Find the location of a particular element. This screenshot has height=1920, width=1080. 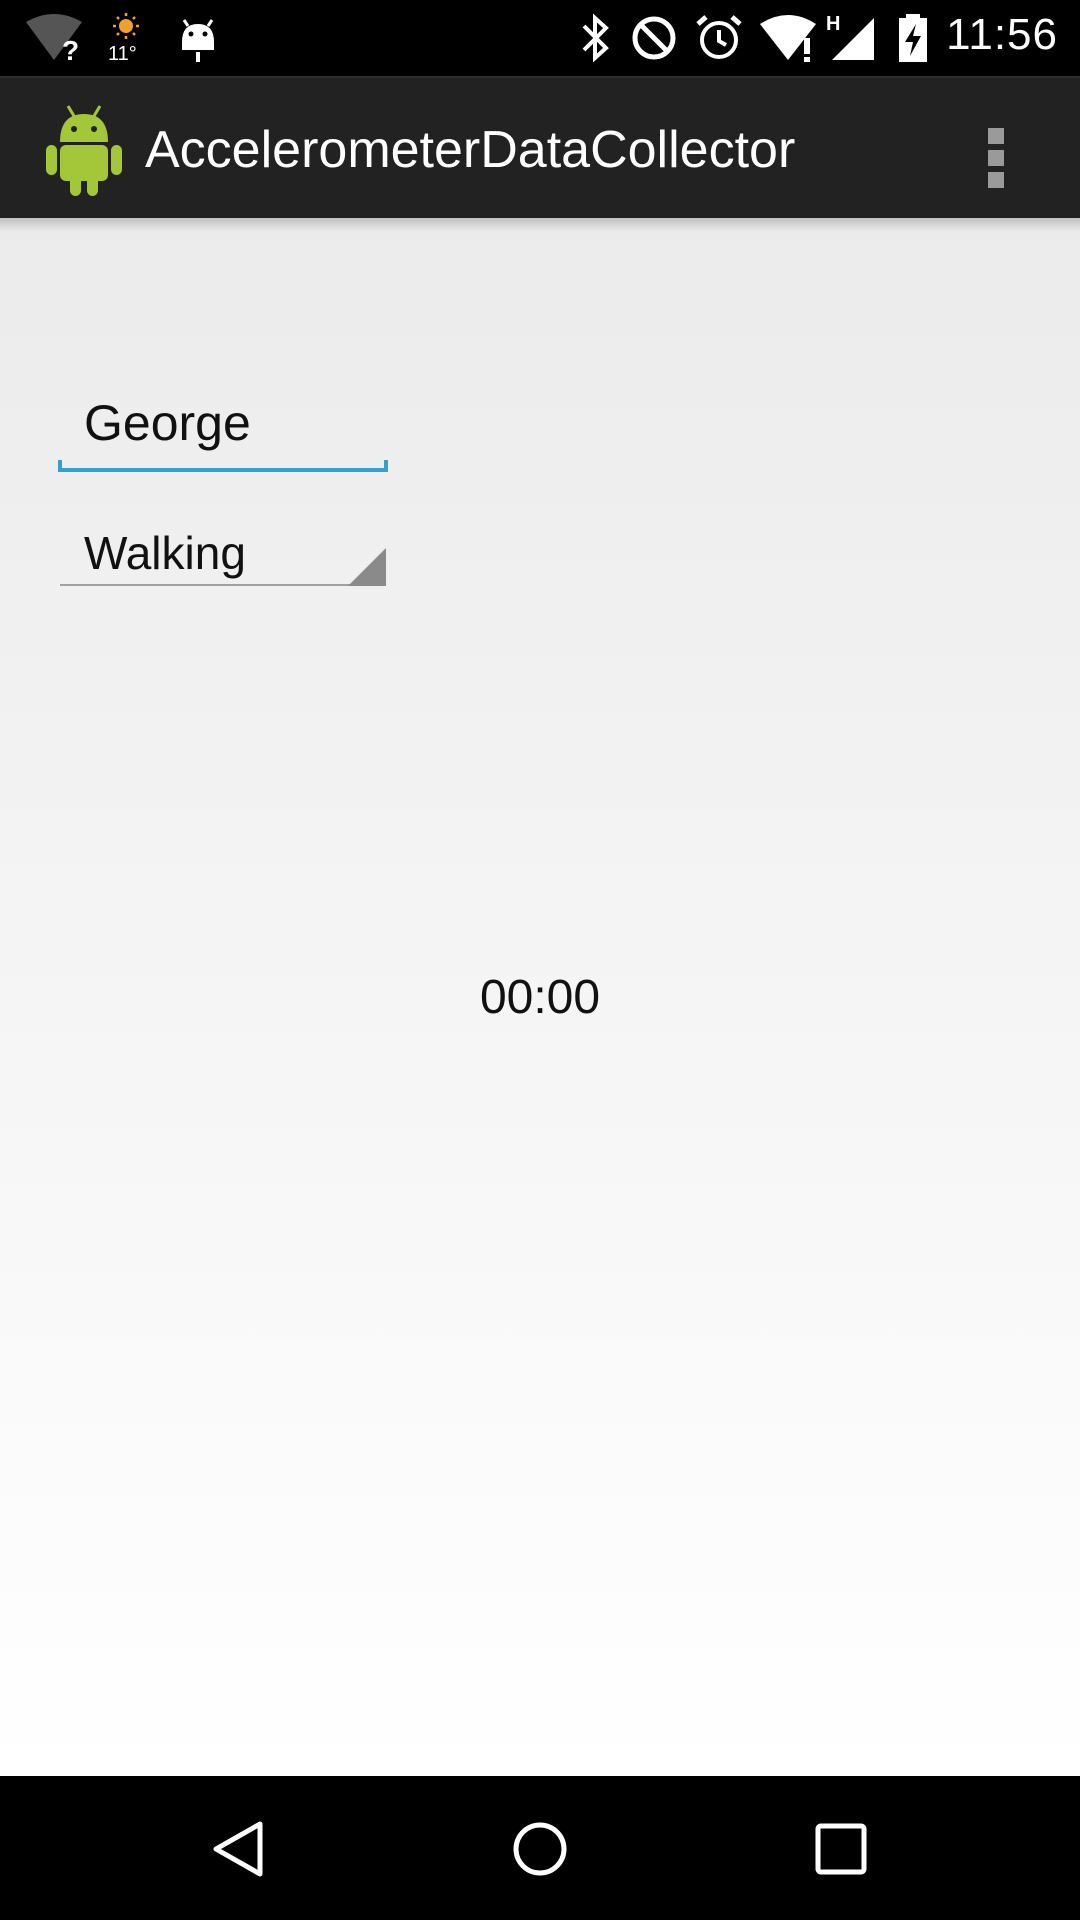

action-bar: AccelerometerDataCollector is located at coordinates (540, 147).